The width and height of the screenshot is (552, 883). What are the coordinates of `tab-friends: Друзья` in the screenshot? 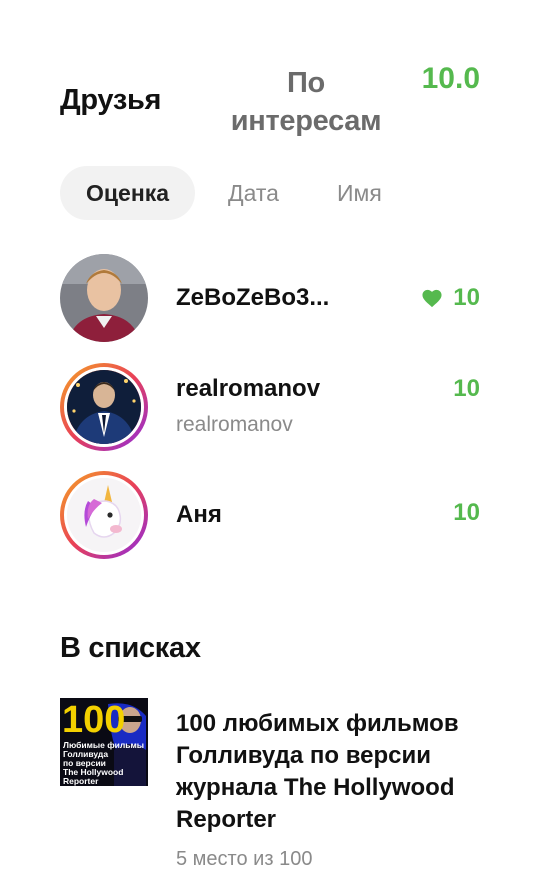 It's located at (110, 100).